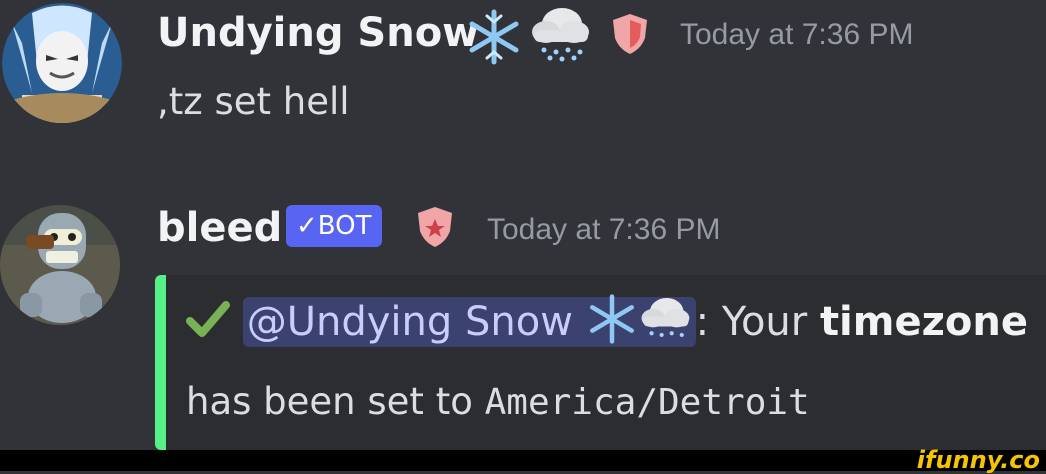 Image resolution: width=1046 pixels, height=474 pixels. What do you see at coordinates (630, 36) in the screenshot?
I see `shield-icon` at bounding box center [630, 36].